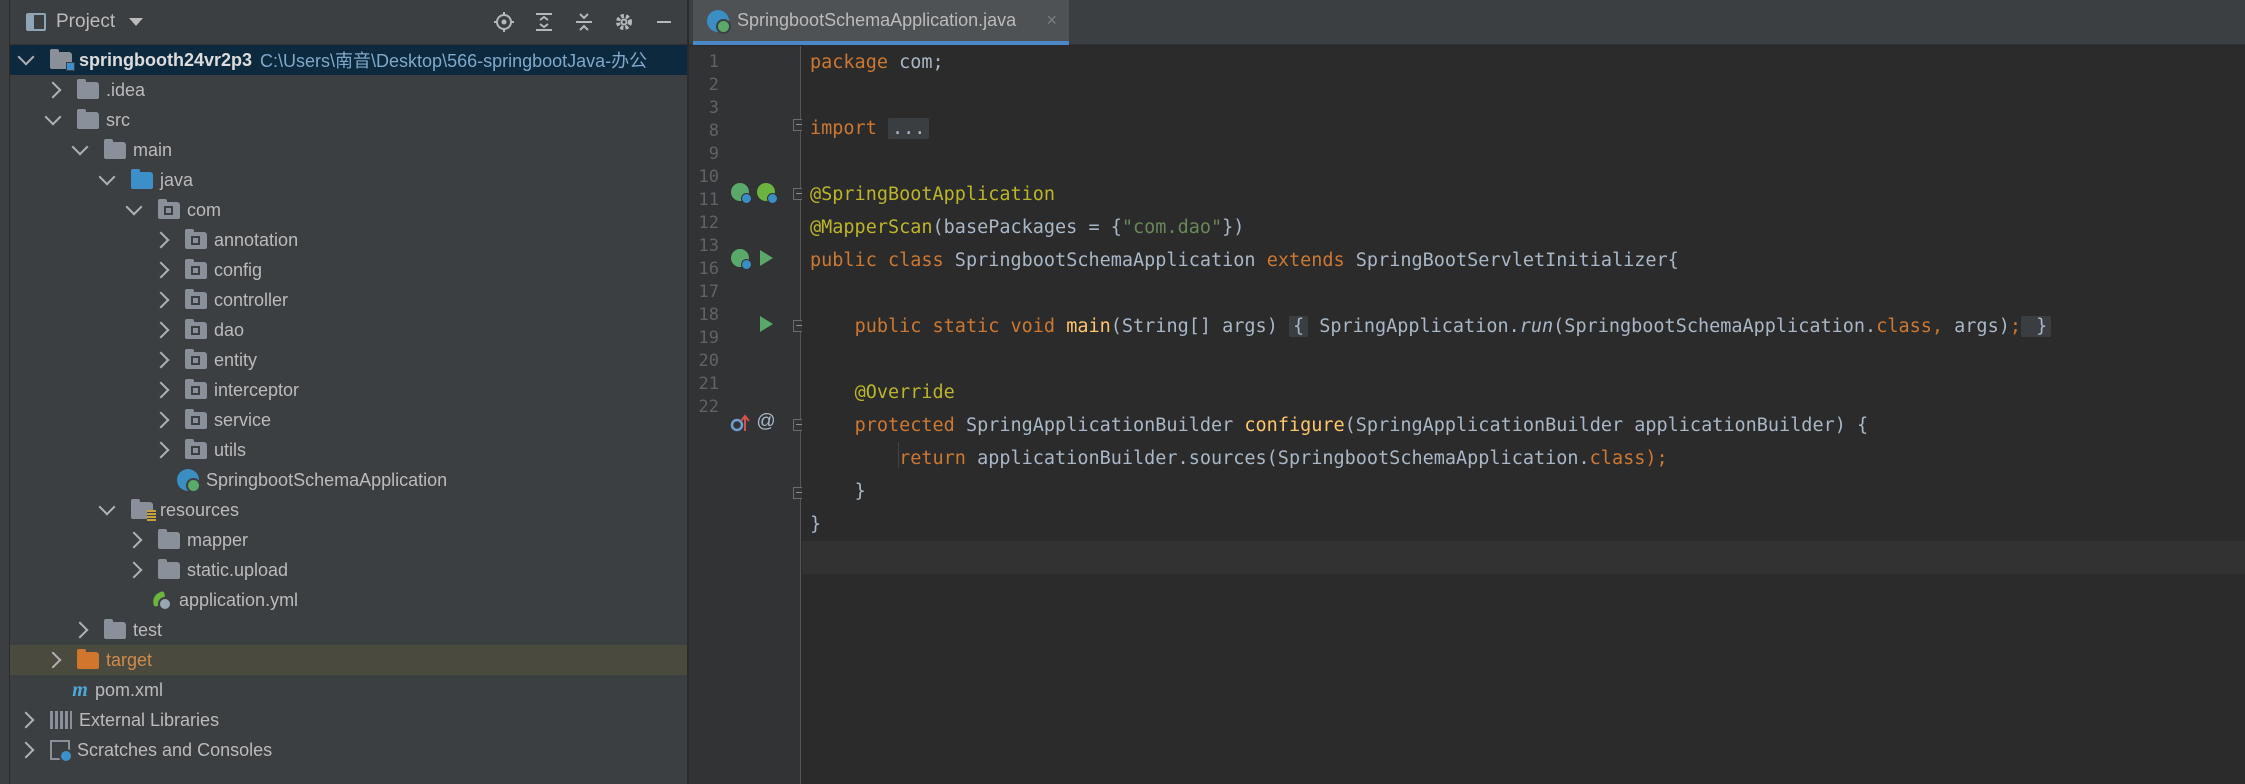 This screenshot has width=2245, height=784. What do you see at coordinates (1305, 260) in the screenshot?
I see `code-token: extends` at bounding box center [1305, 260].